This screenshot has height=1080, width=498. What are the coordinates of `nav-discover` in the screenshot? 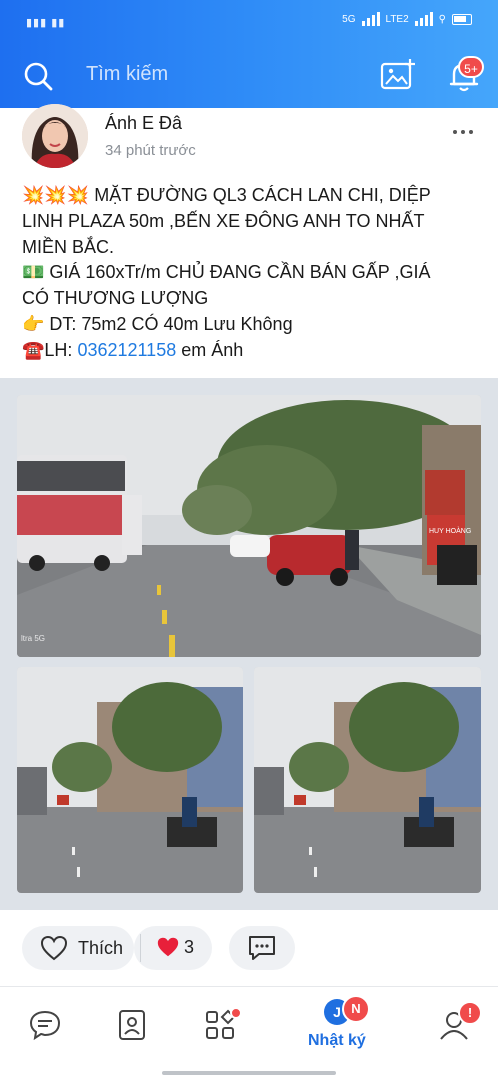 It's located at (220, 1028).